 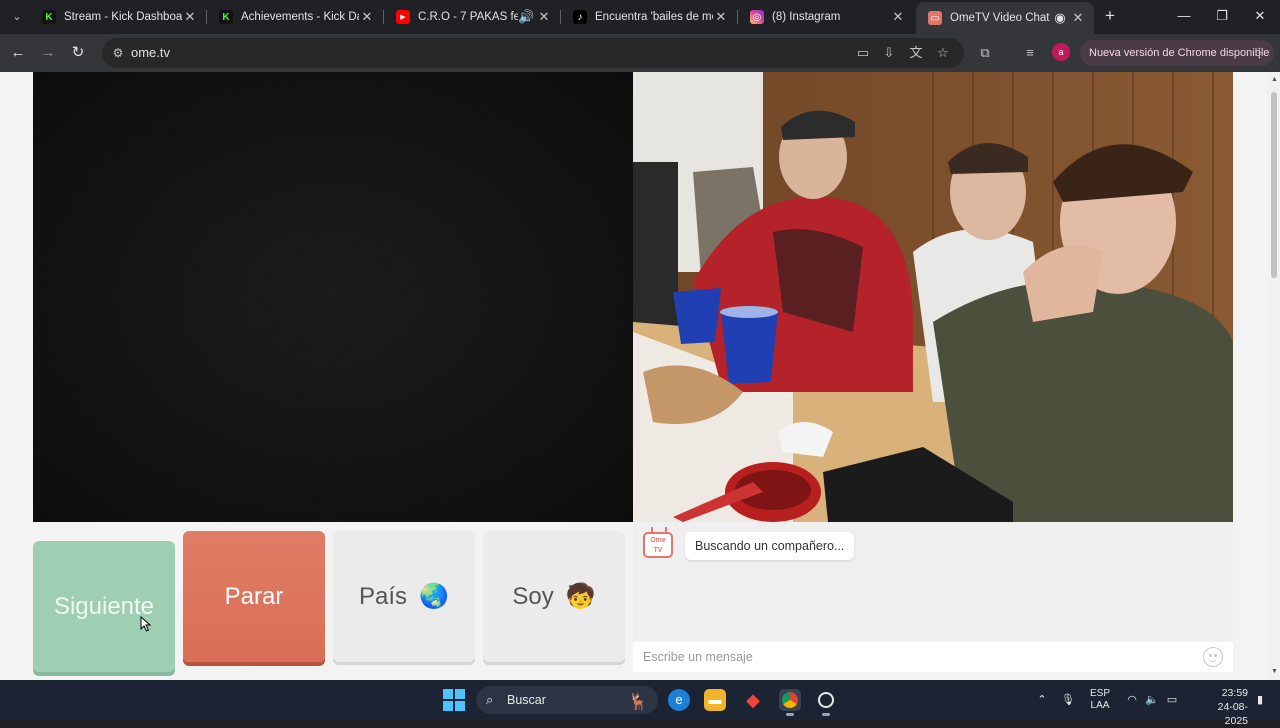 What do you see at coordinates (1172, 700) in the screenshot?
I see `battery-icon: ▭` at bounding box center [1172, 700].